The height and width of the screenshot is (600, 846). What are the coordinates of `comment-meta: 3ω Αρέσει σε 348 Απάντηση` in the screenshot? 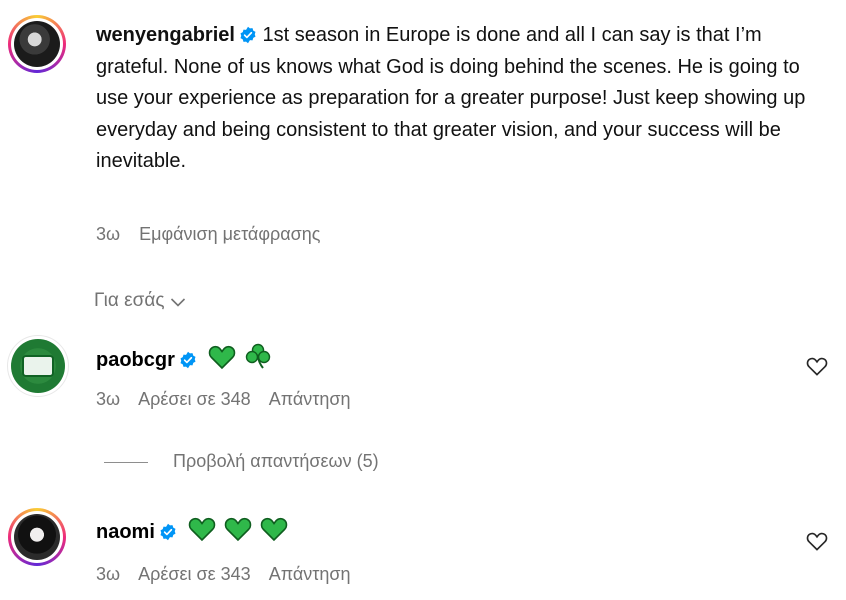 It's located at (230, 399).